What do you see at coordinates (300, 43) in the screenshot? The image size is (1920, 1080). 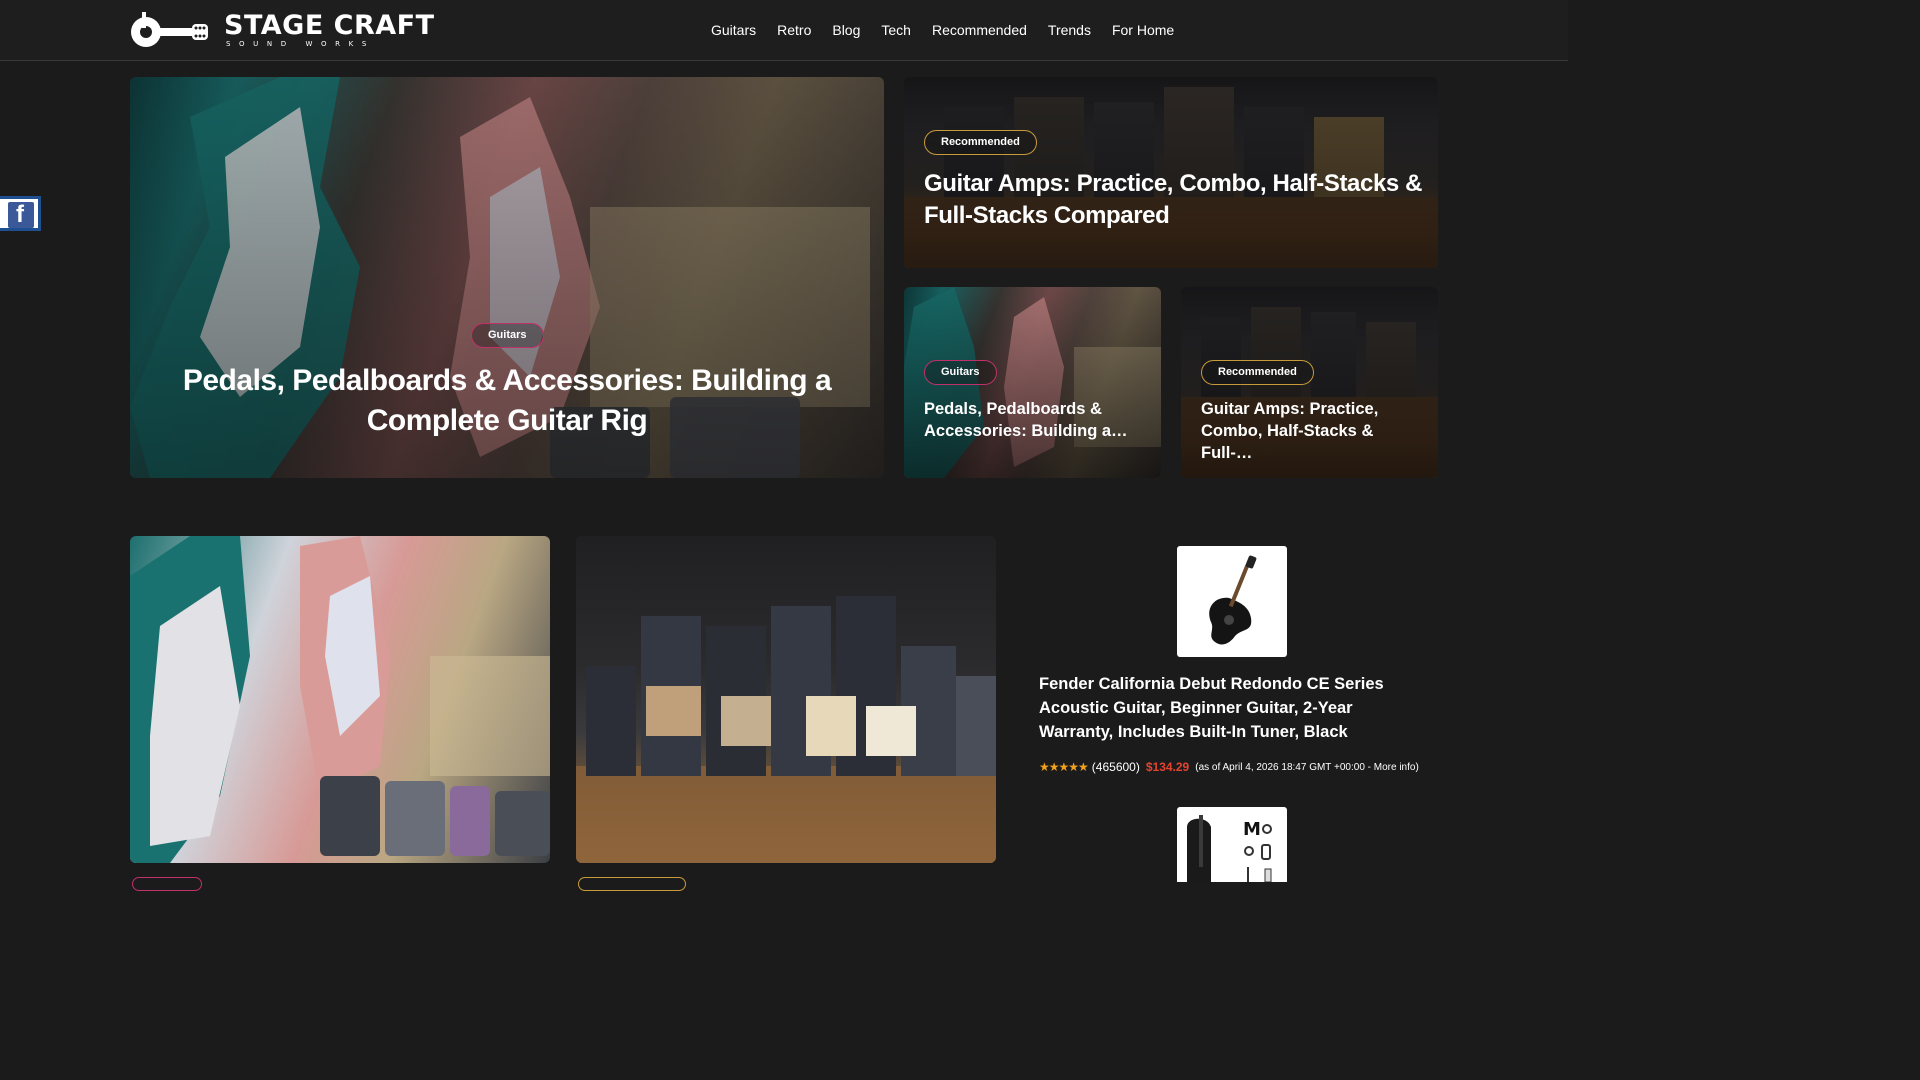 I see `logo-subtitle: SOUND WORKS` at bounding box center [300, 43].